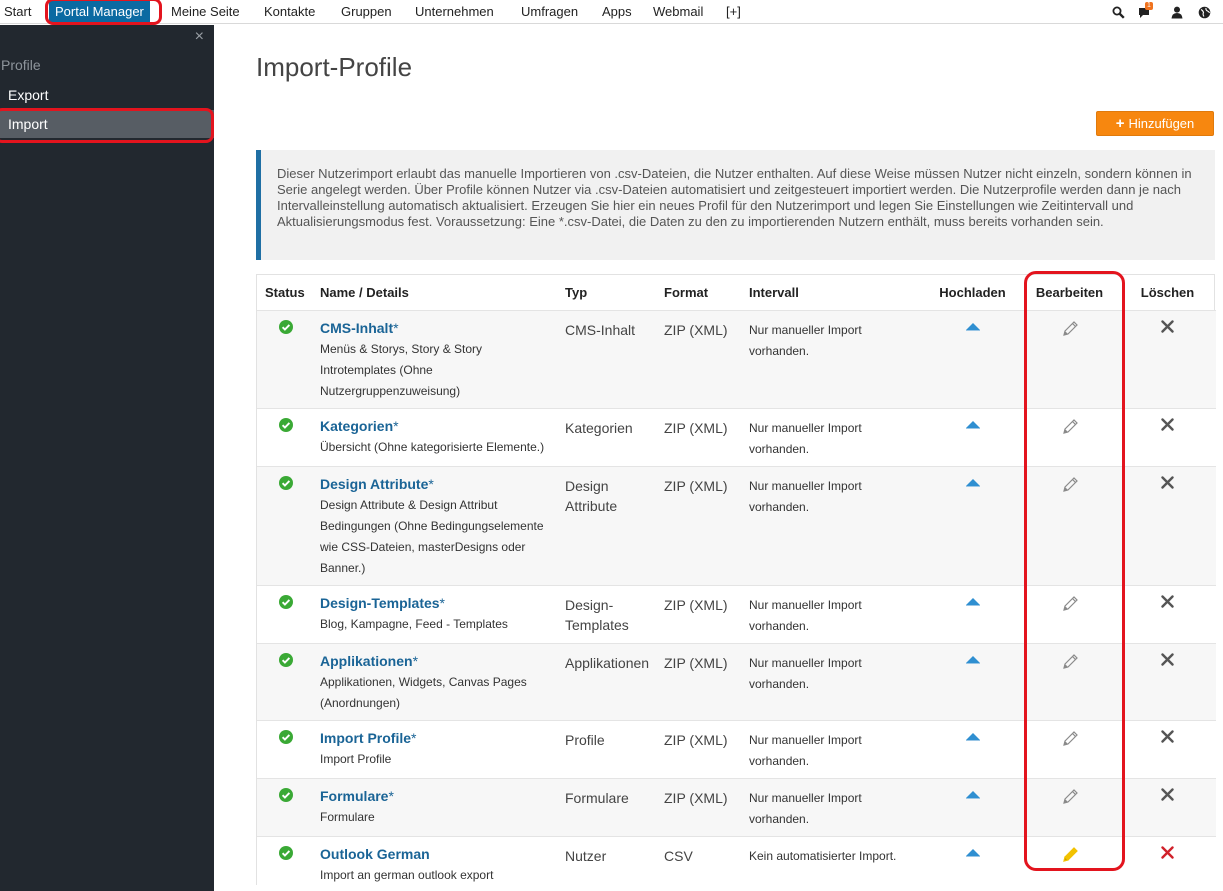 Image resolution: width=1223 pixels, height=891 pixels. I want to click on nav-unternehmen: Unternehmen, so click(454, 12).